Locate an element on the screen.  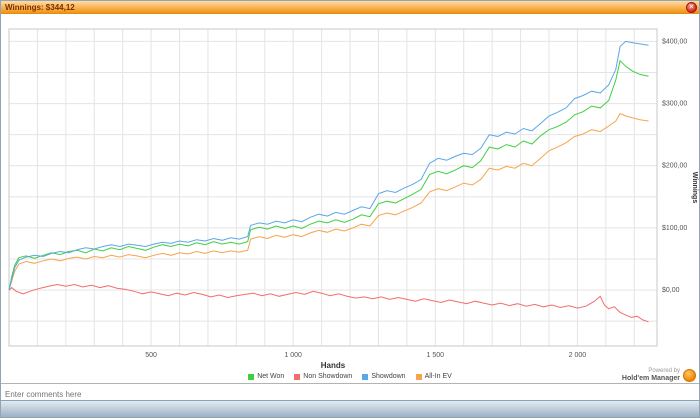
y-tick-label: $0,00 is located at coordinates (671, 290).